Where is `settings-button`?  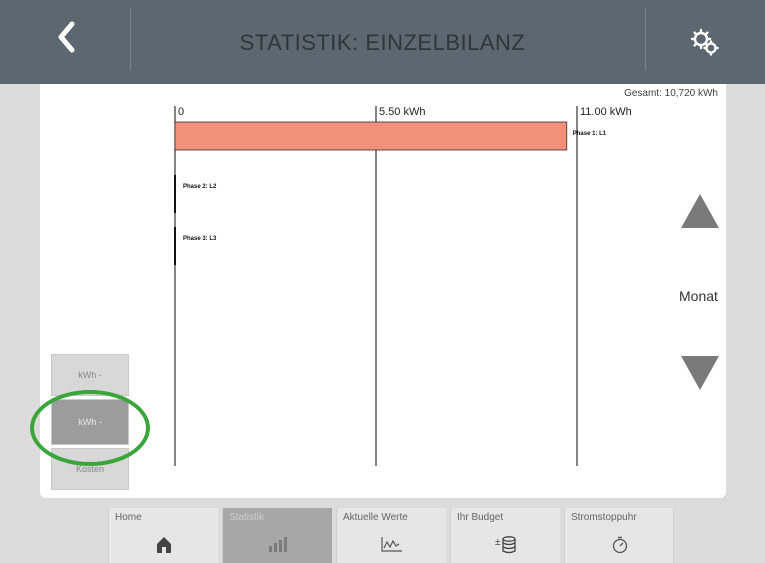
settings-button is located at coordinates (705, 37).